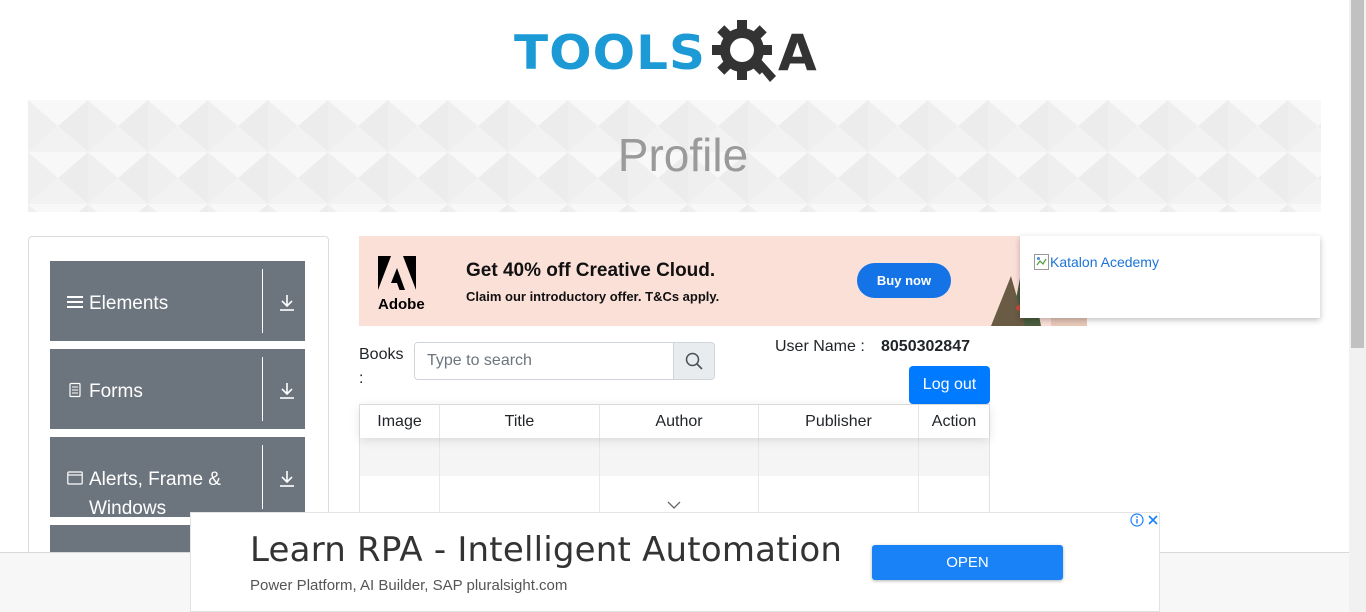 The width and height of the screenshot is (1366, 612). I want to click on buy-now-button: Buy now, so click(904, 280).